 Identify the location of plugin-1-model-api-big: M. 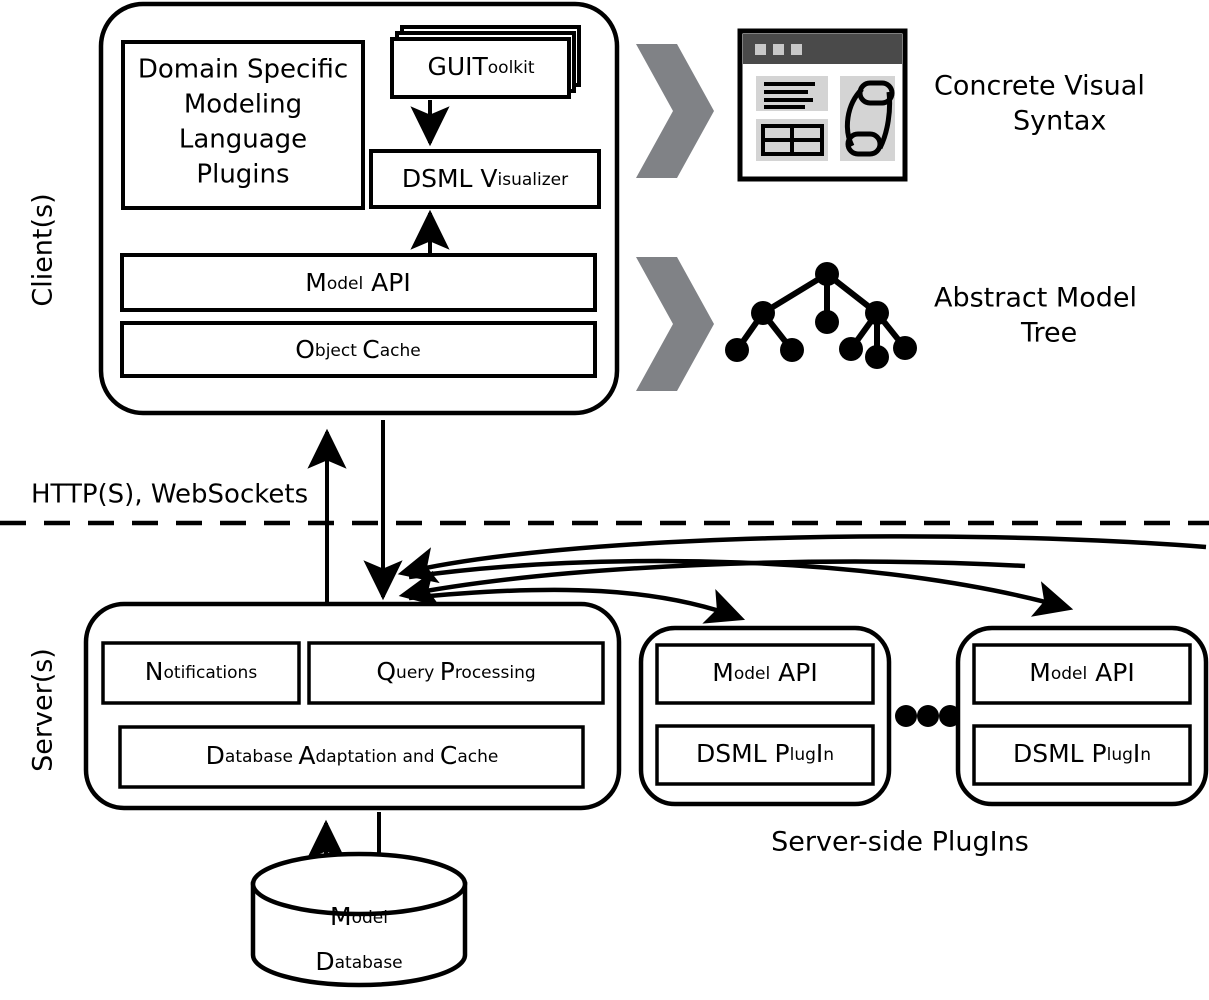
(723, 672).